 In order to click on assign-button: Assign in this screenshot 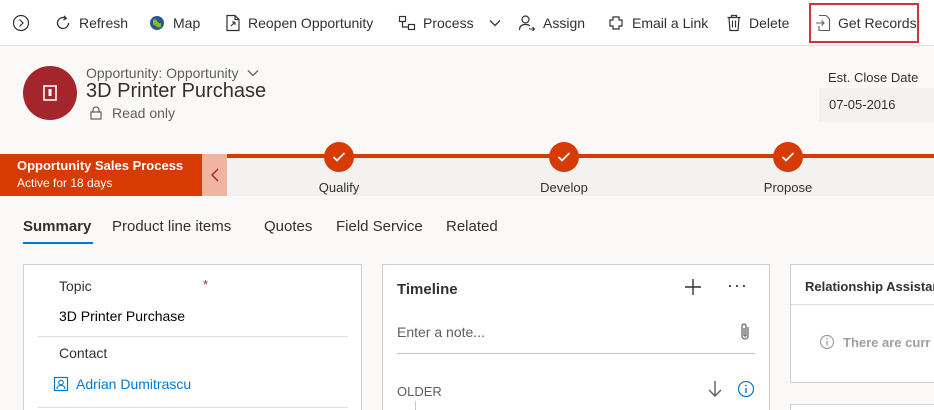, I will do `click(551, 23)`.